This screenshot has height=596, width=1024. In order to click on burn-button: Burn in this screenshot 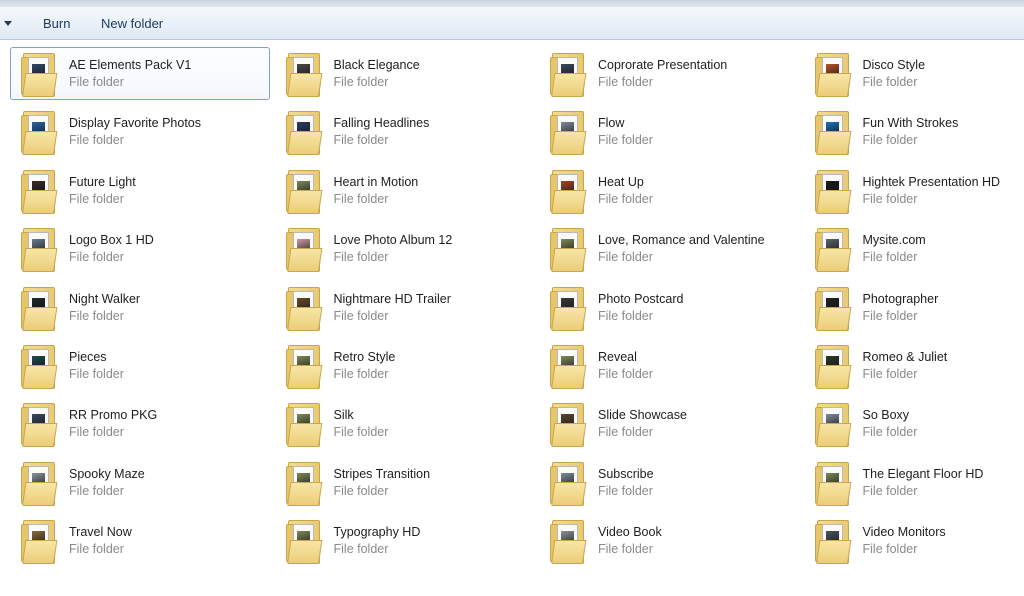, I will do `click(56, 24)`.